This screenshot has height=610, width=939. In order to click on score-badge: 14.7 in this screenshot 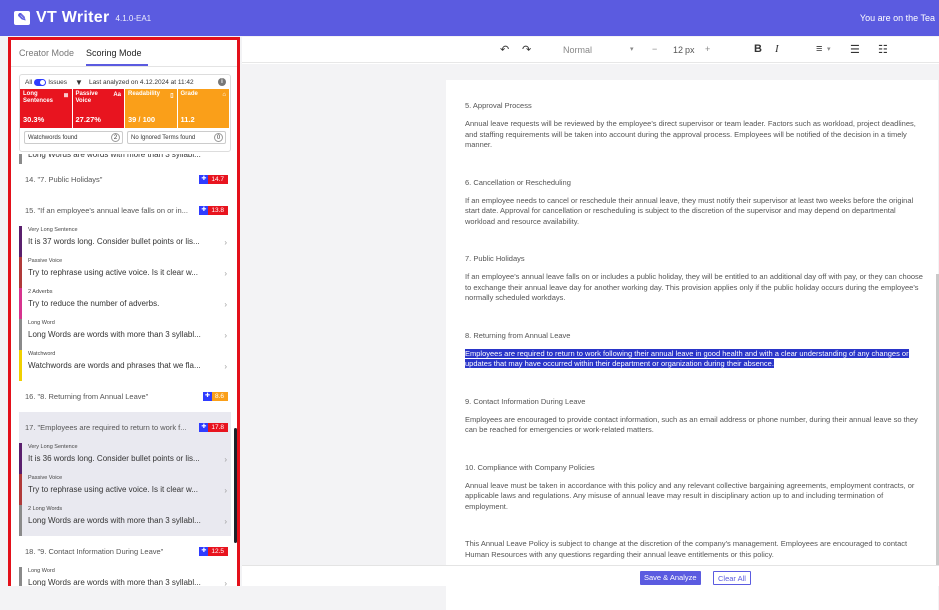, I will do `click(213, 179)`.